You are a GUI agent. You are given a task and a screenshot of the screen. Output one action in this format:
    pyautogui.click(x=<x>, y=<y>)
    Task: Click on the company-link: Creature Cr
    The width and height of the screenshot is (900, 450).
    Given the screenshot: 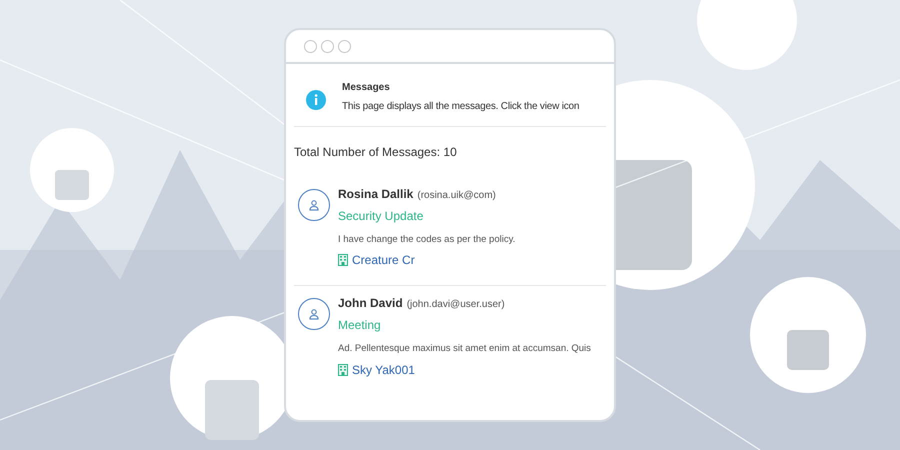 What is the action you would take?
    pyautogui.click(x=383, y=260)
    